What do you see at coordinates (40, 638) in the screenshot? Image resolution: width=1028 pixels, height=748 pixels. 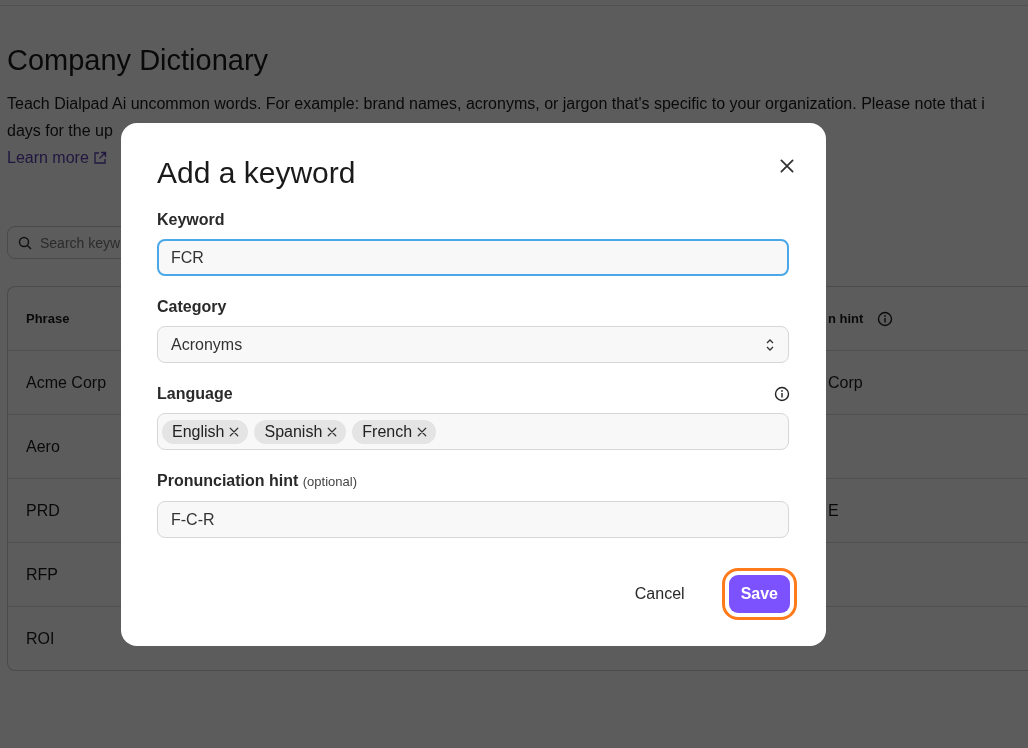 I see `table-cell: ROI` at bounding box center [40, 638].